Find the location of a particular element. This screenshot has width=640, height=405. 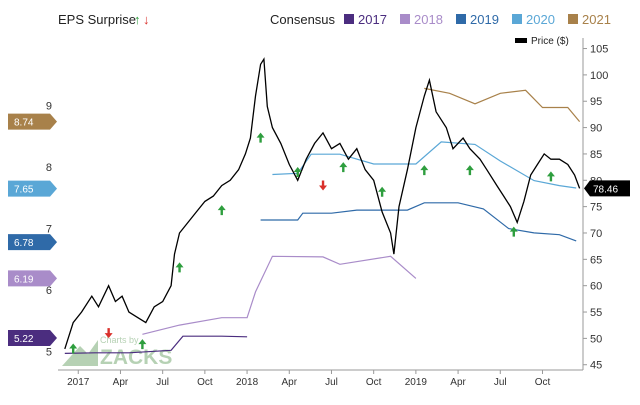

right-tick-label: 75 is located at coordinates (596, 208).